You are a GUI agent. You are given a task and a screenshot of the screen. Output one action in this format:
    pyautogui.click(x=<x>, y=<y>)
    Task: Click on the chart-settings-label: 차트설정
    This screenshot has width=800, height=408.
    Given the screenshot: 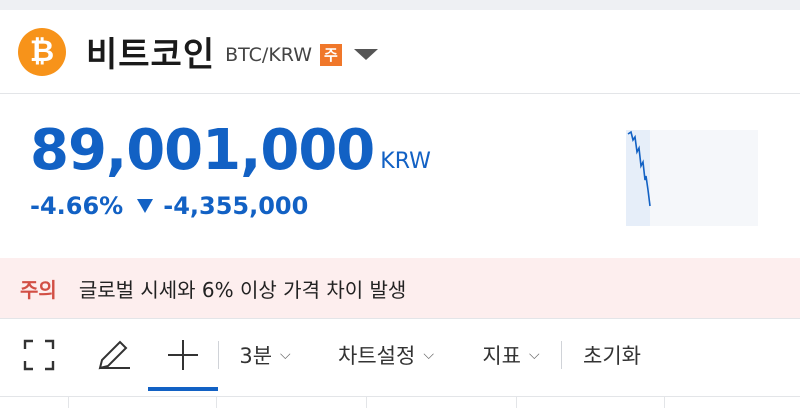 What is the action you would take?
    pyautogui.click(x=377, y=355)
    